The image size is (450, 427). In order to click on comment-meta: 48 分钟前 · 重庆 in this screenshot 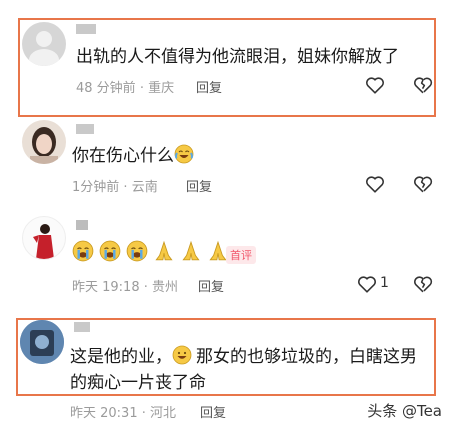, I will do `click(125, 86)`.